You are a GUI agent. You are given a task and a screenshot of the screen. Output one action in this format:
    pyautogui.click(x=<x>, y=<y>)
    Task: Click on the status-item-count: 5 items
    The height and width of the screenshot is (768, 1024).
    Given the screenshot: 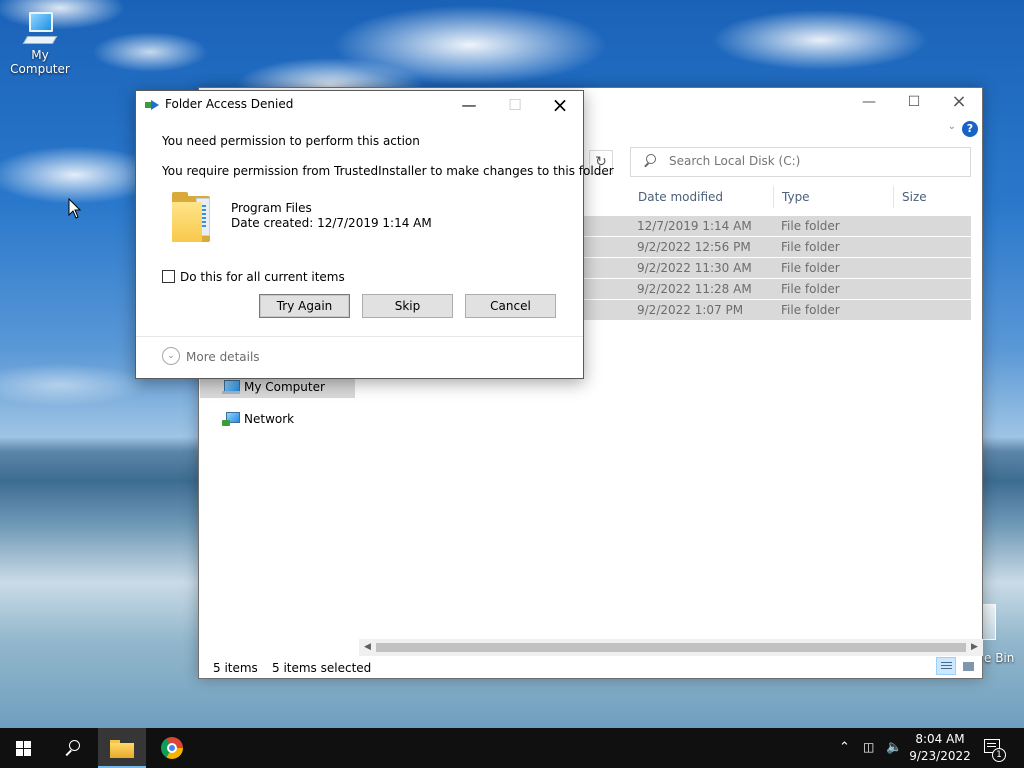 What is the action you would take?
    pyautogui.click(x=235, y=668)
    